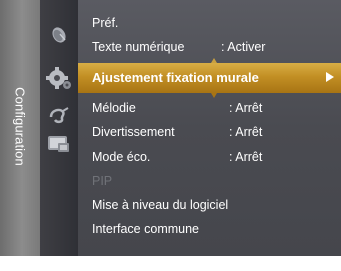  Describe the element at coordinates (59, 144) in the screenshot. I see `tv-screen-icon` at that location.